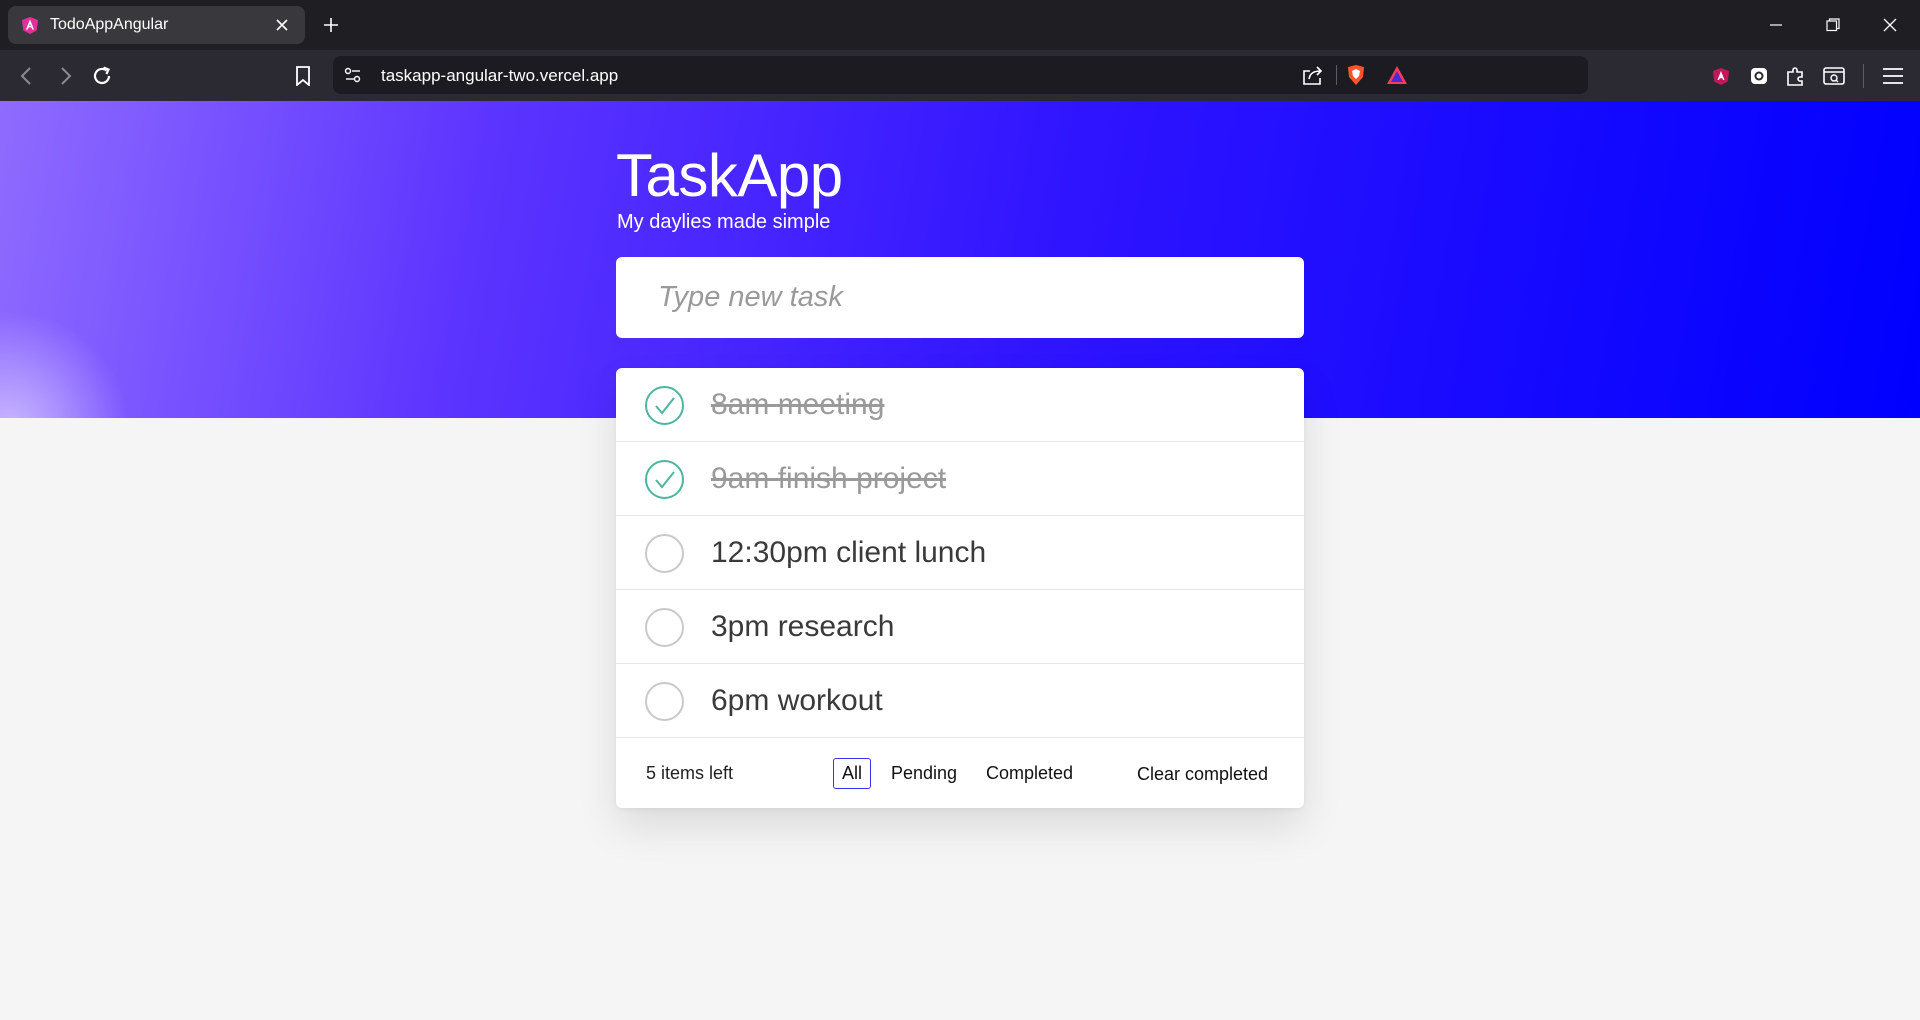  Describe the element at coordinates (1336, 75) in the screenshot. I see `url-divider` at that location.